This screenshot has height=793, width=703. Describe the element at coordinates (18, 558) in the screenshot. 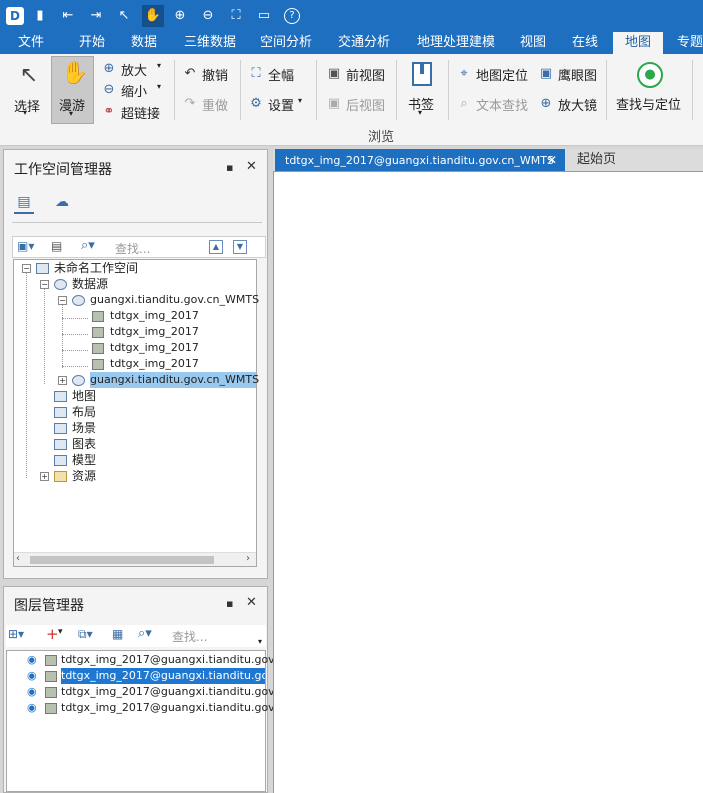

I see `scroll-left-icon: ‹` at that location.